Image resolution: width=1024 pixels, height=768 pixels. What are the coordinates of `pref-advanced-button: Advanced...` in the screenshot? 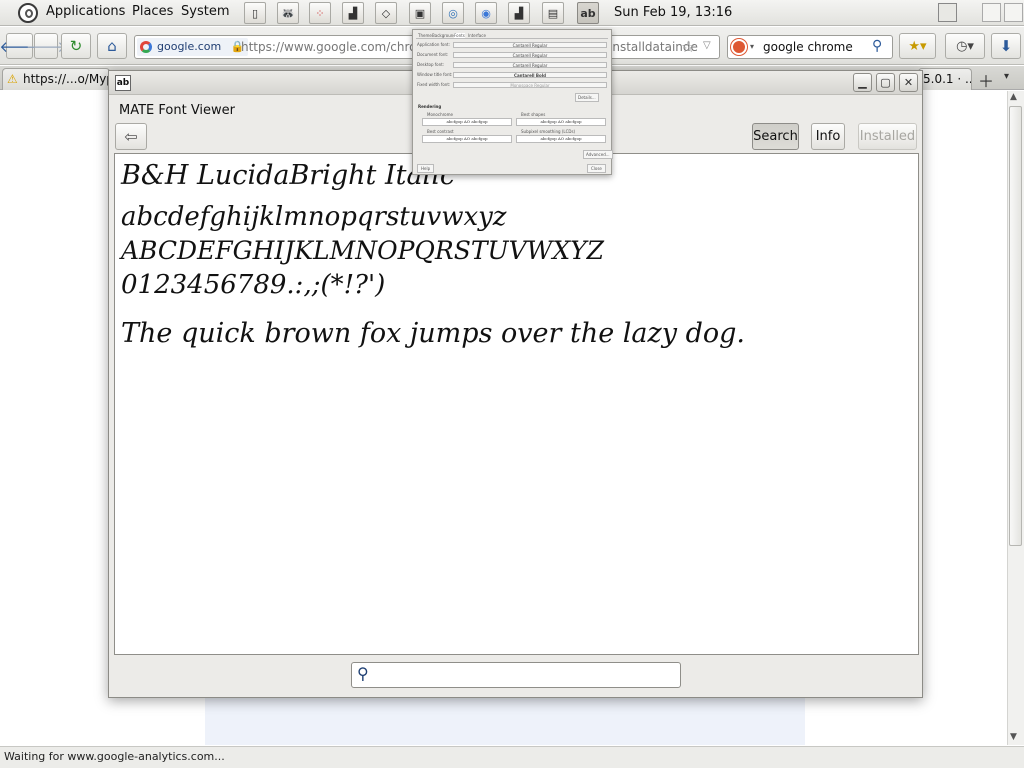 It's located at (598, 154).